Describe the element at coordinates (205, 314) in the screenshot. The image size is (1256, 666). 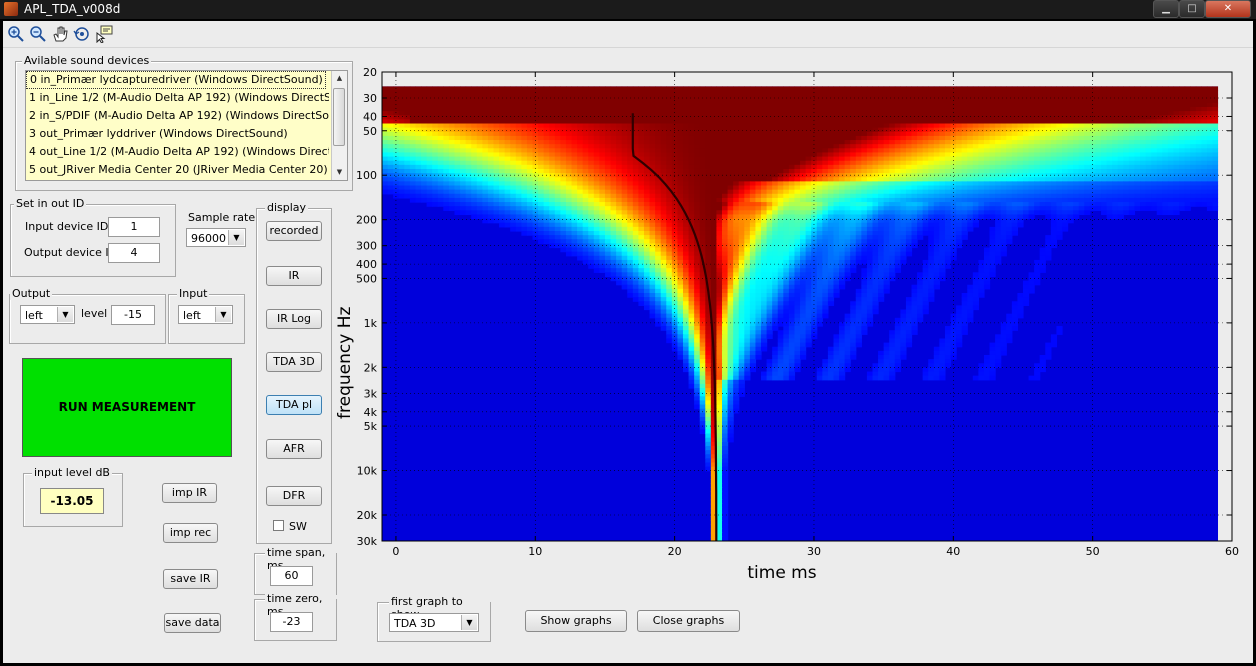
I see `input-channel-select: left ▼` at that location.